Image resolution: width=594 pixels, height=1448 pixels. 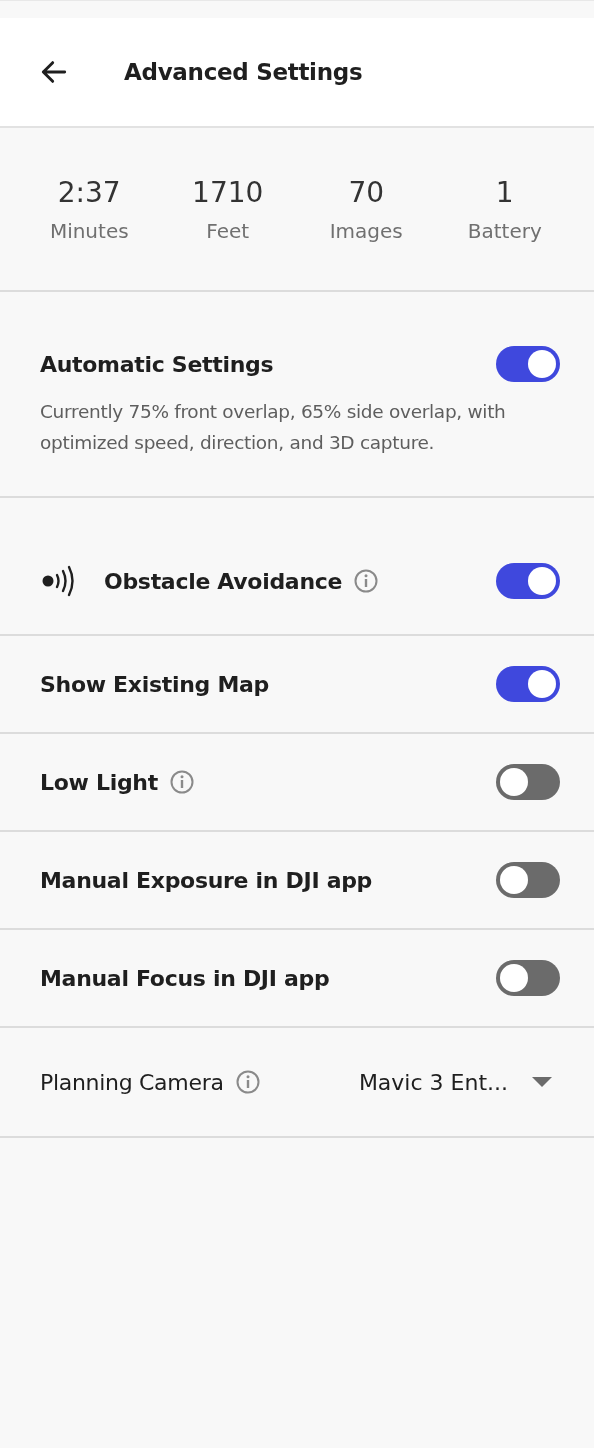 What do you see at coordinates (366, 192) in the screenshot?
I see `stat-value: 70` at bounding box center [366, 192].